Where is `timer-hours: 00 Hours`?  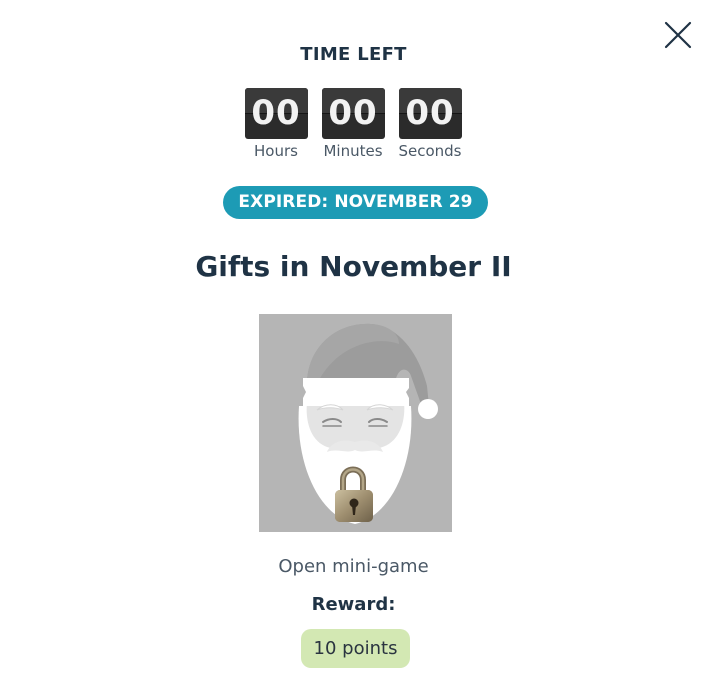 timer-hours: 00 Hours is located at coordinates (276, 124).